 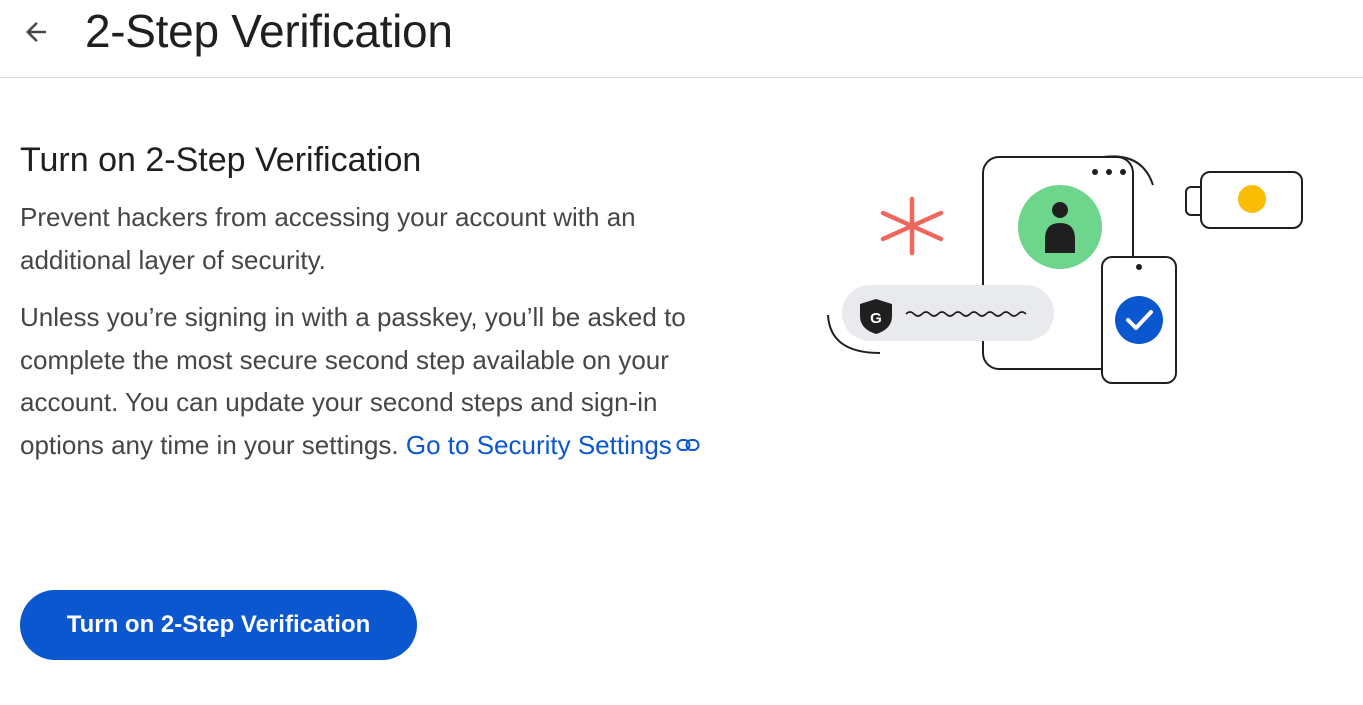 What do you see at coordinates (538, 444) in the screenshot?
I see `security-settings-link-label: Go to Security Settings` at bounding box center [538, 444].